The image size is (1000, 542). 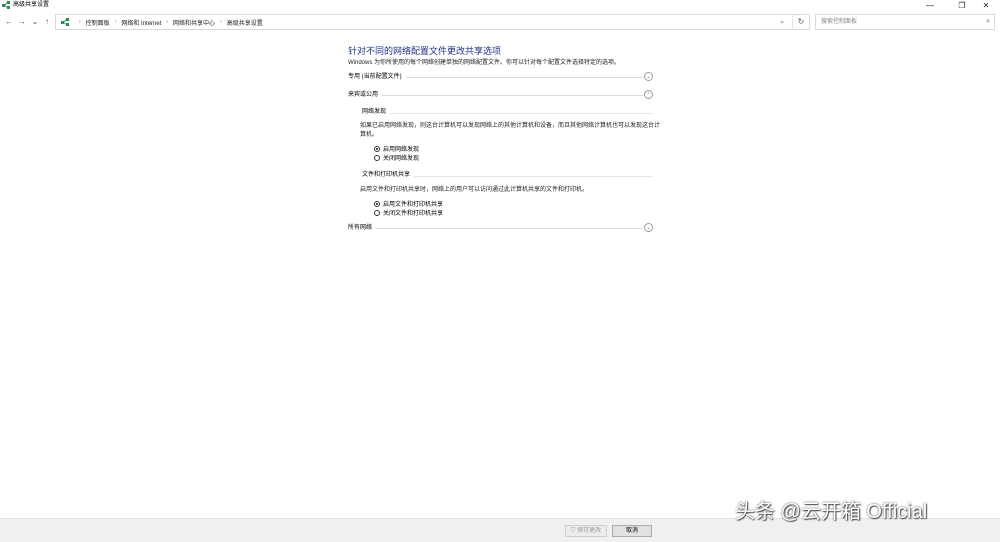 I want to click on breadcrumb-network-internet: 网络和 Internet, so click(x=141, y=22).